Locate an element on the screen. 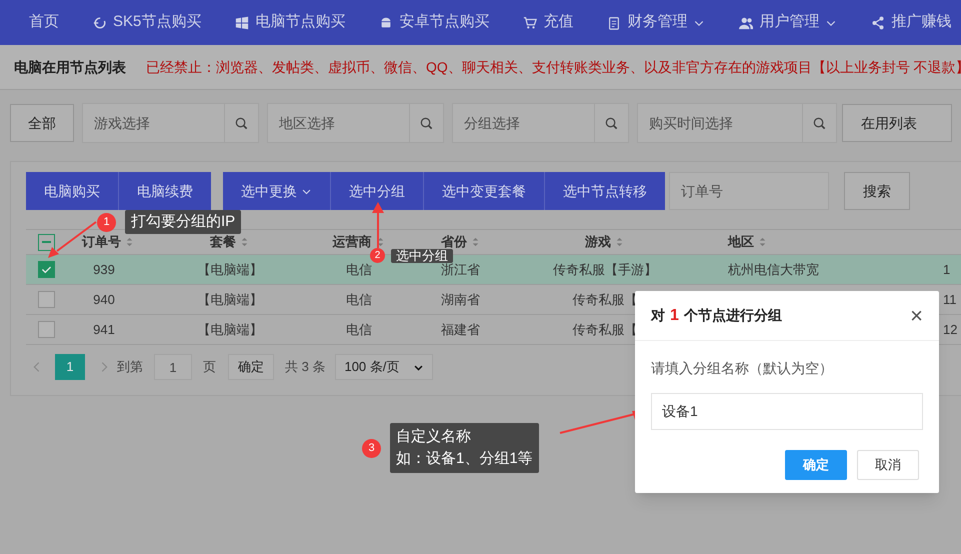  column-header: 套餐 is located at coordinates (223, 242).